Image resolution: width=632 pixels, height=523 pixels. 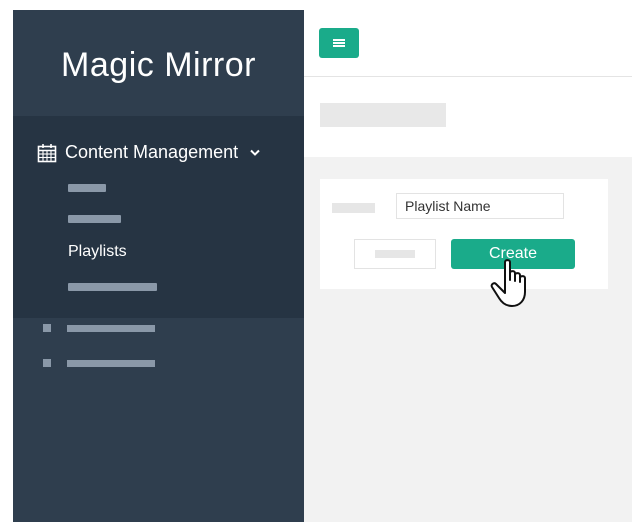 I want to click on playlist-name-input, so click(x=480, y=206).